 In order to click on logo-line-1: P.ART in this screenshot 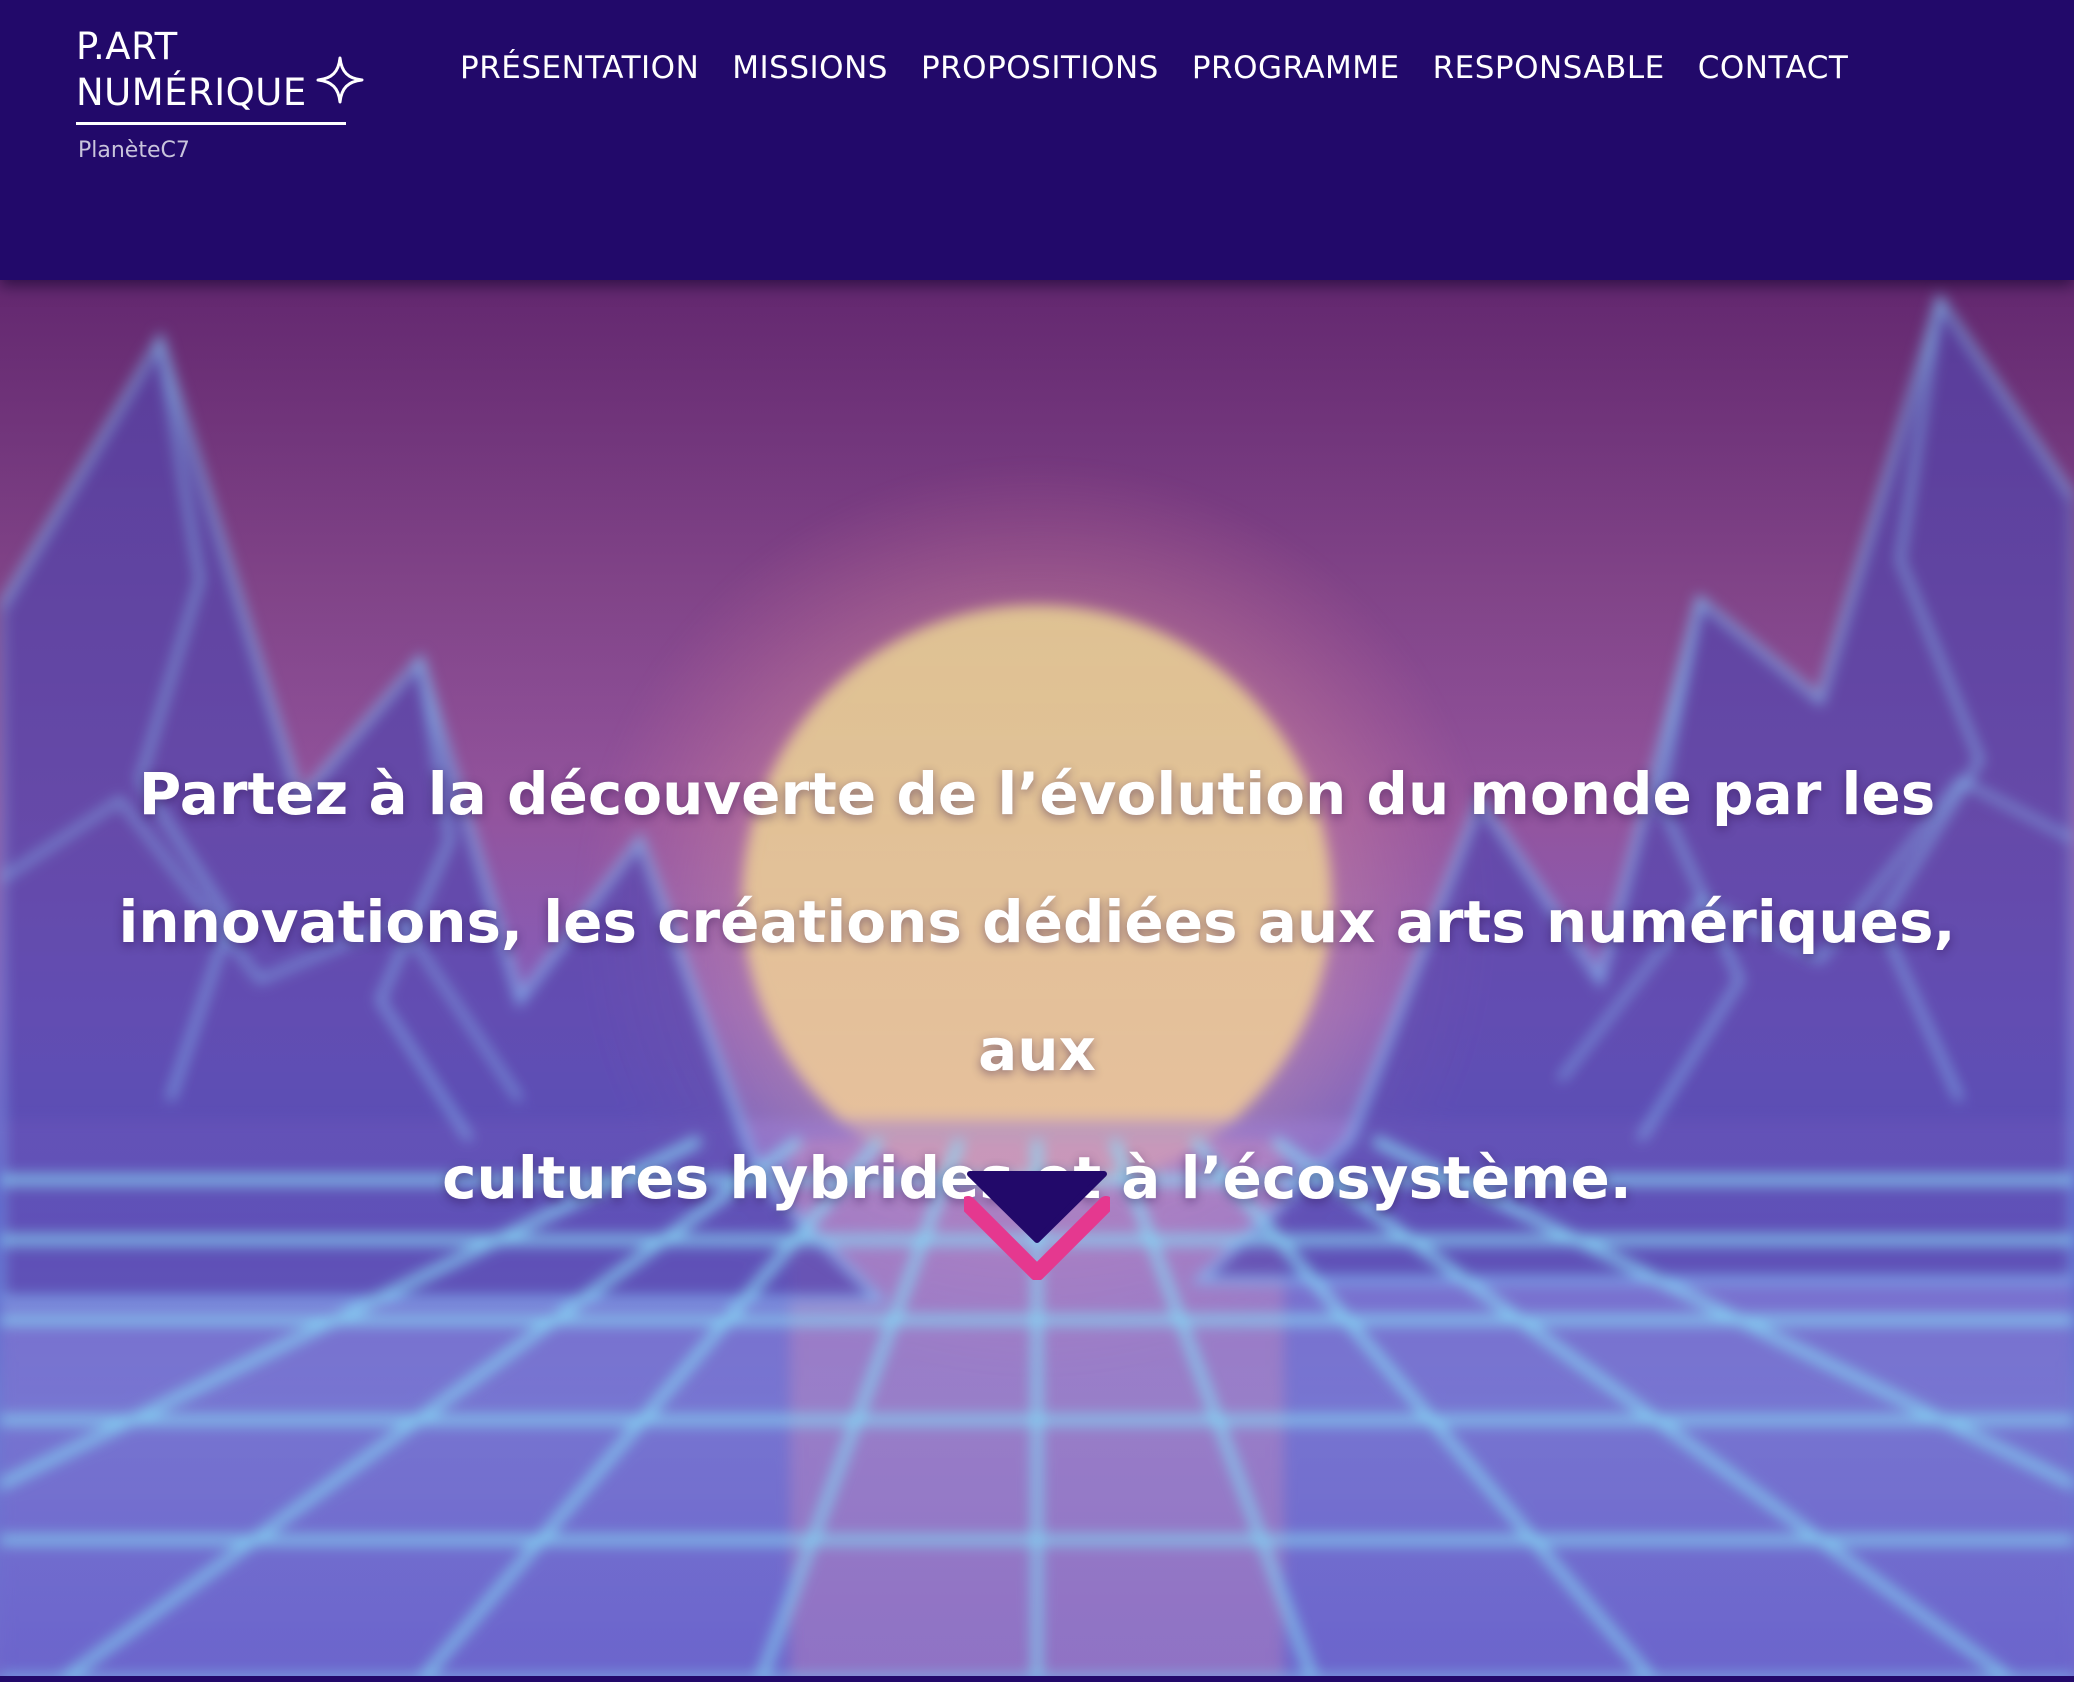, I will do `click(127, 46)`.